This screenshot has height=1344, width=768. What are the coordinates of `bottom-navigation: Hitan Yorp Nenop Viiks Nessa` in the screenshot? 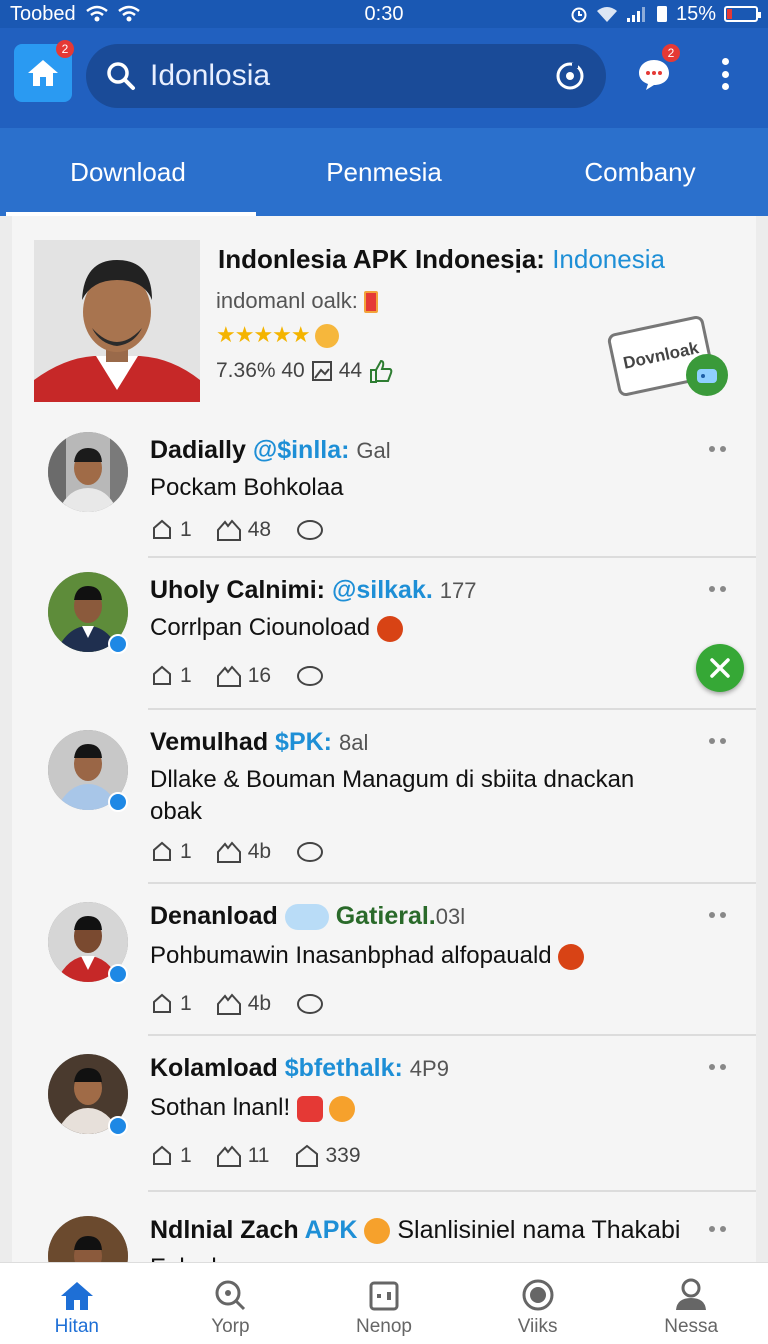 It's located at (384, 1303).